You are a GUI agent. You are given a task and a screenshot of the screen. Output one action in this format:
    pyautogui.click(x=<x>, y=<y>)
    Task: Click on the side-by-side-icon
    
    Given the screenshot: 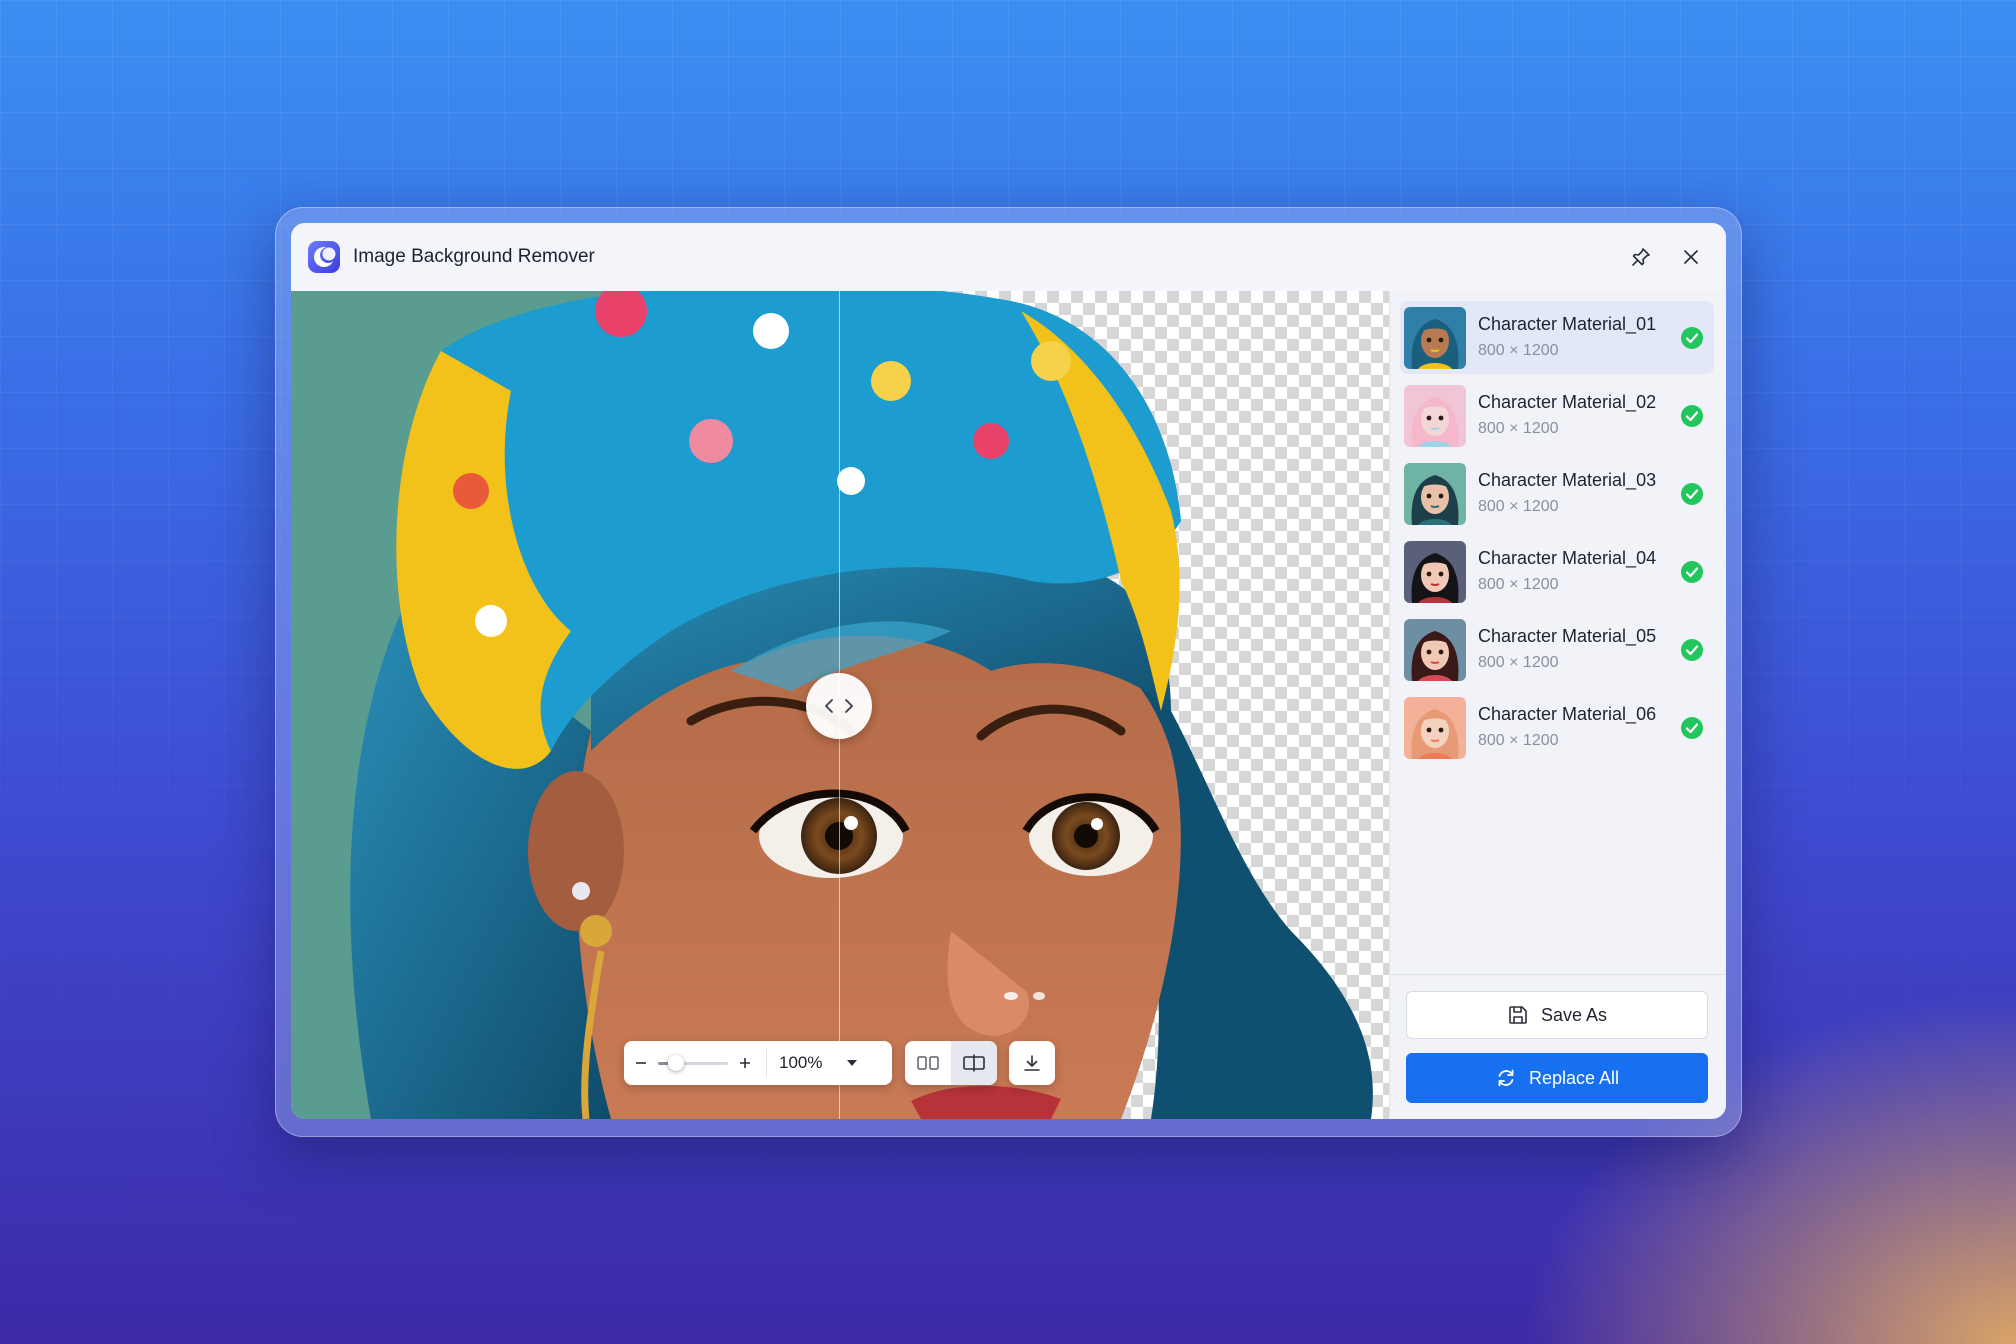 What is the action you would take?
    pyautogui.click(x=928, y=1063)
    